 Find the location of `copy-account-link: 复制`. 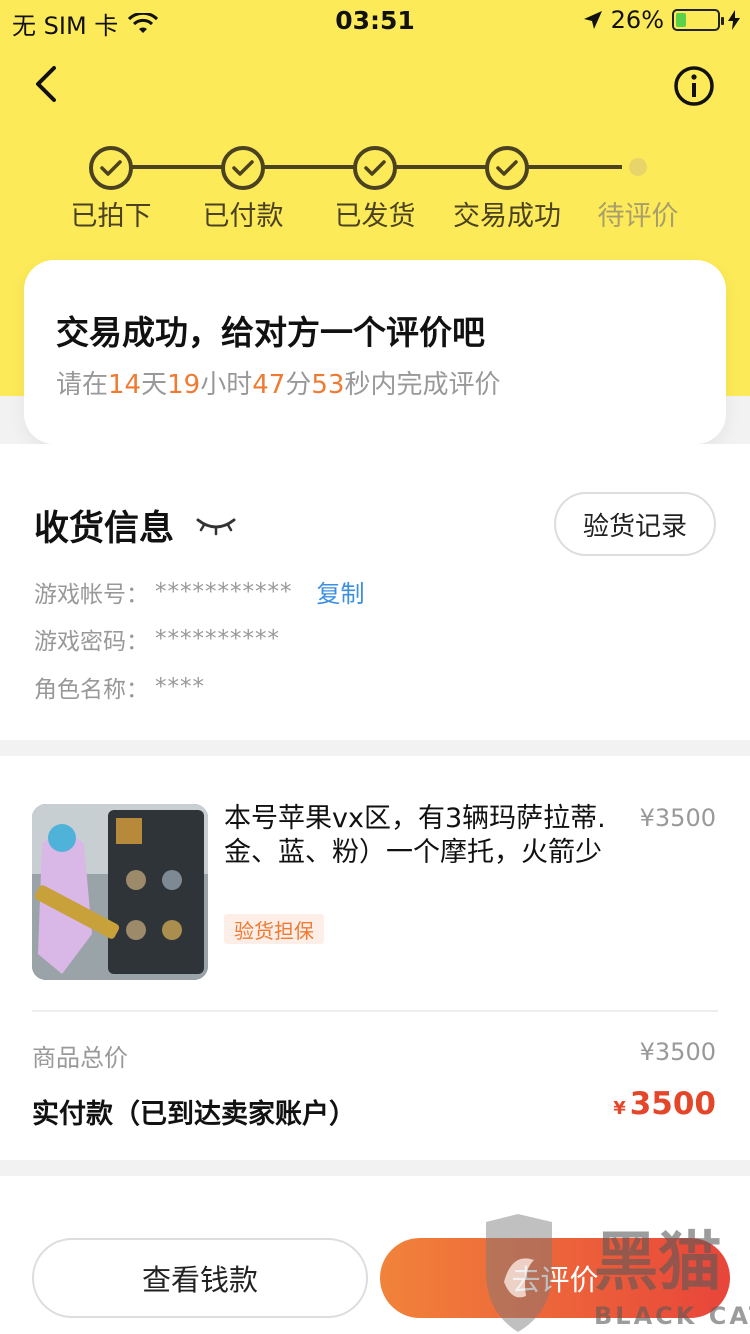

copy-account-link: 复制 is located at coordinates (341, 591).